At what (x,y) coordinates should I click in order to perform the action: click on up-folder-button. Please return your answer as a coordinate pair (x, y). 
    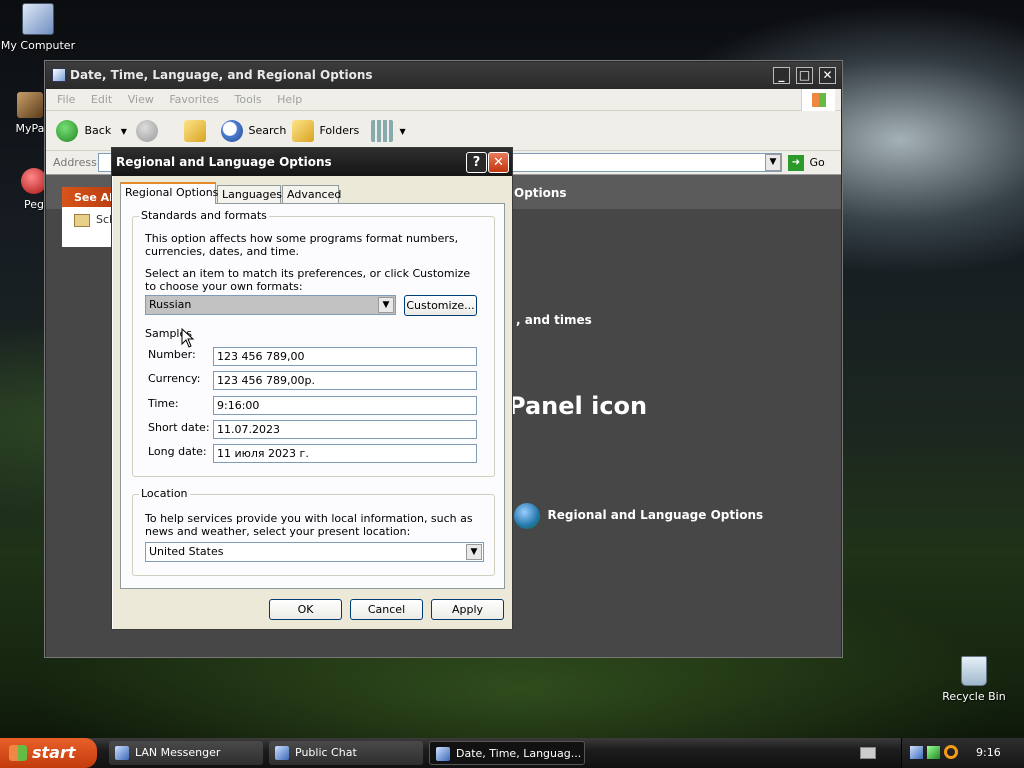
    Looking at the image, I should click on (195, 131).